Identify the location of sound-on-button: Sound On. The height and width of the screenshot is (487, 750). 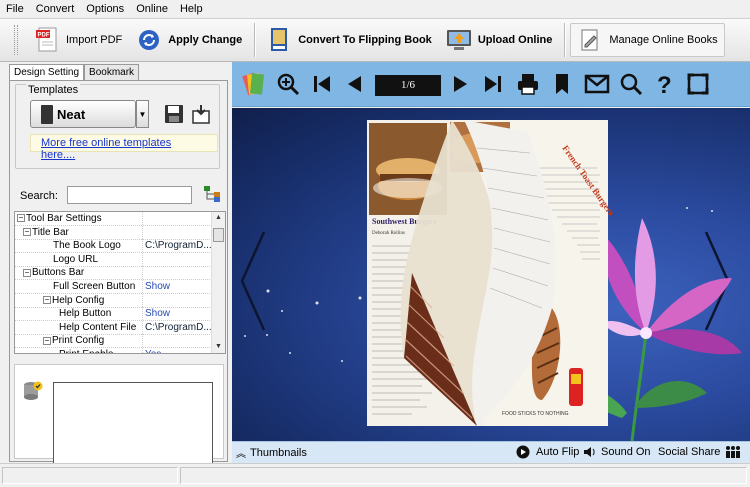
(617, 452).